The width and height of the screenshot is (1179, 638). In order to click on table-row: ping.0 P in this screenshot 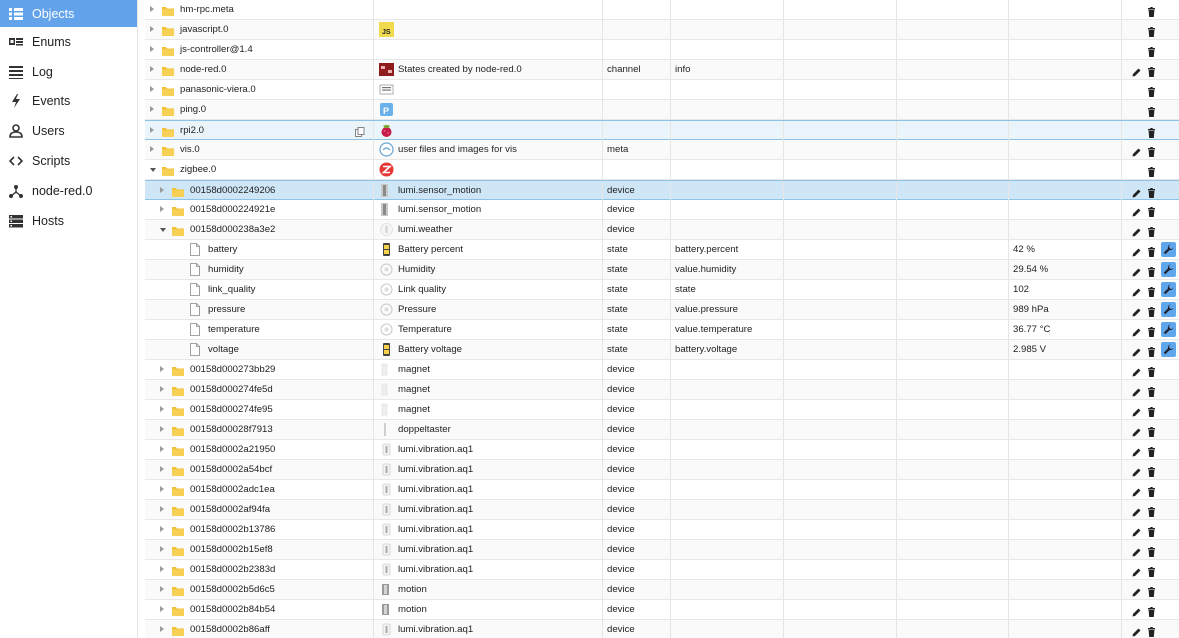, I will do `click(662, 110)`.